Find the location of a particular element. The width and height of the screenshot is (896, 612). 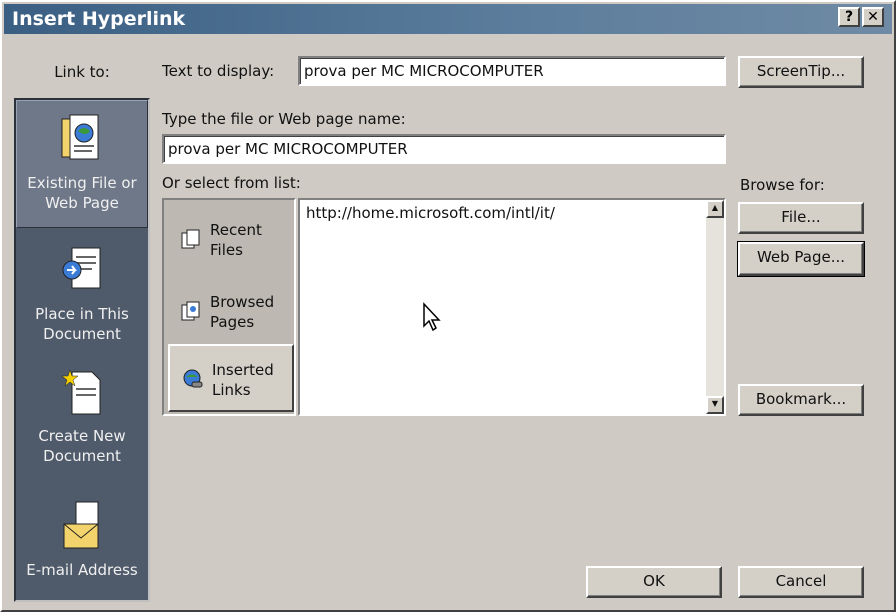

frame-recent-line1: Recent is located at coordinates (236, 230).